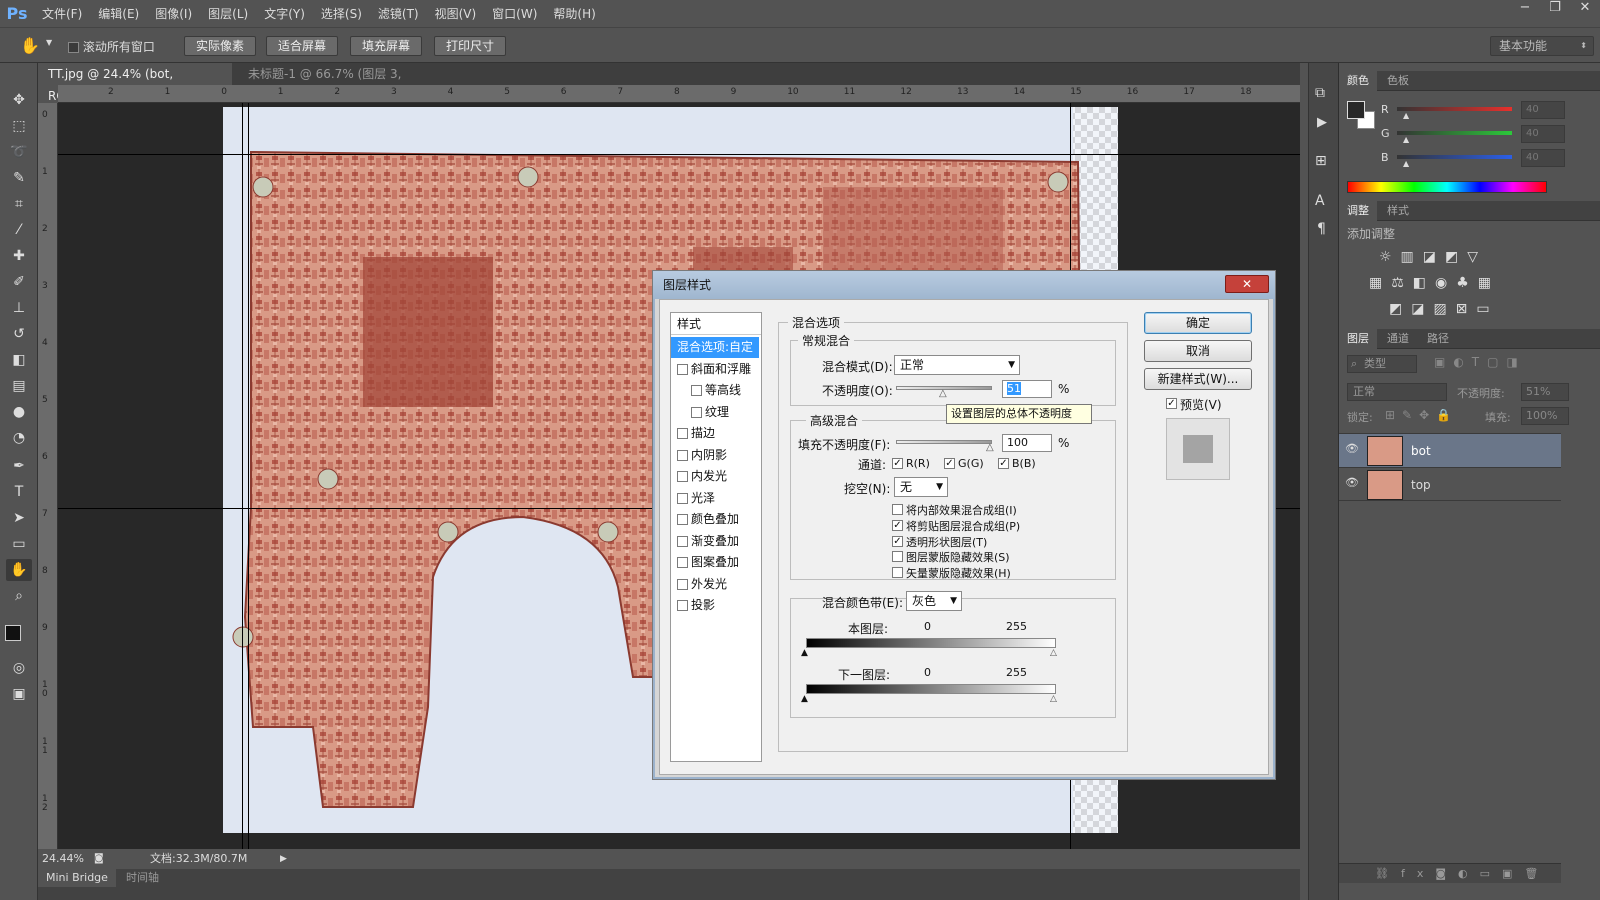 The image size is (1600, 900). Describe the element at coordinates (1542, 46) in the screenshot. I see `workspace-switcher: 基本功能 ⬍` at that location.